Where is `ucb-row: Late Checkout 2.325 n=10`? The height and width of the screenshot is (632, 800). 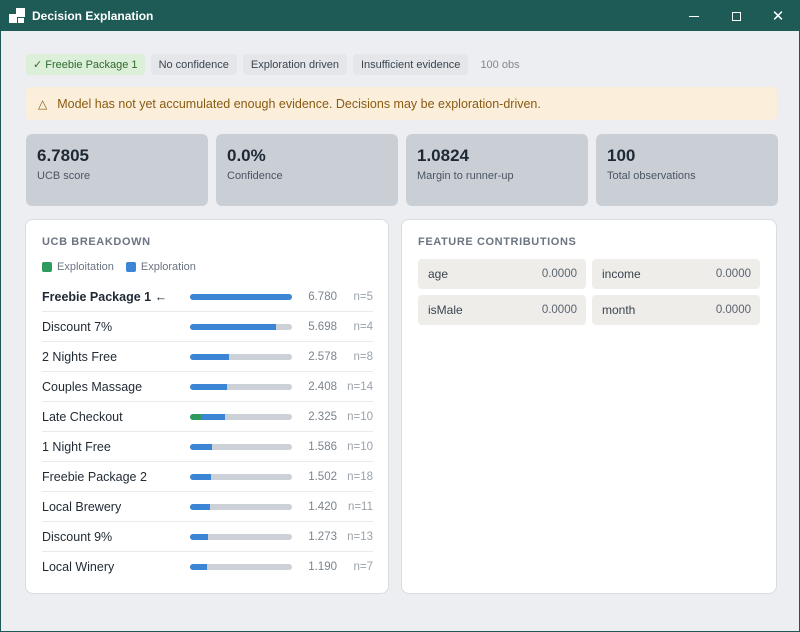
ucb-row: Late Checkout 2.325 n=10 is located at coordinates (207, 417).